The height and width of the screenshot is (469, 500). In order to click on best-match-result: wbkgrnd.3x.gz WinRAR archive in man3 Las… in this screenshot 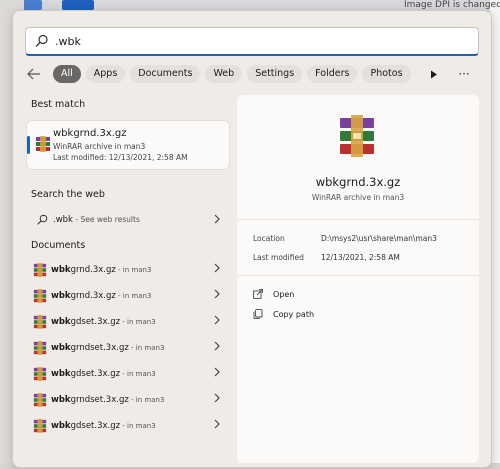, I will do `click(128, 145)`.